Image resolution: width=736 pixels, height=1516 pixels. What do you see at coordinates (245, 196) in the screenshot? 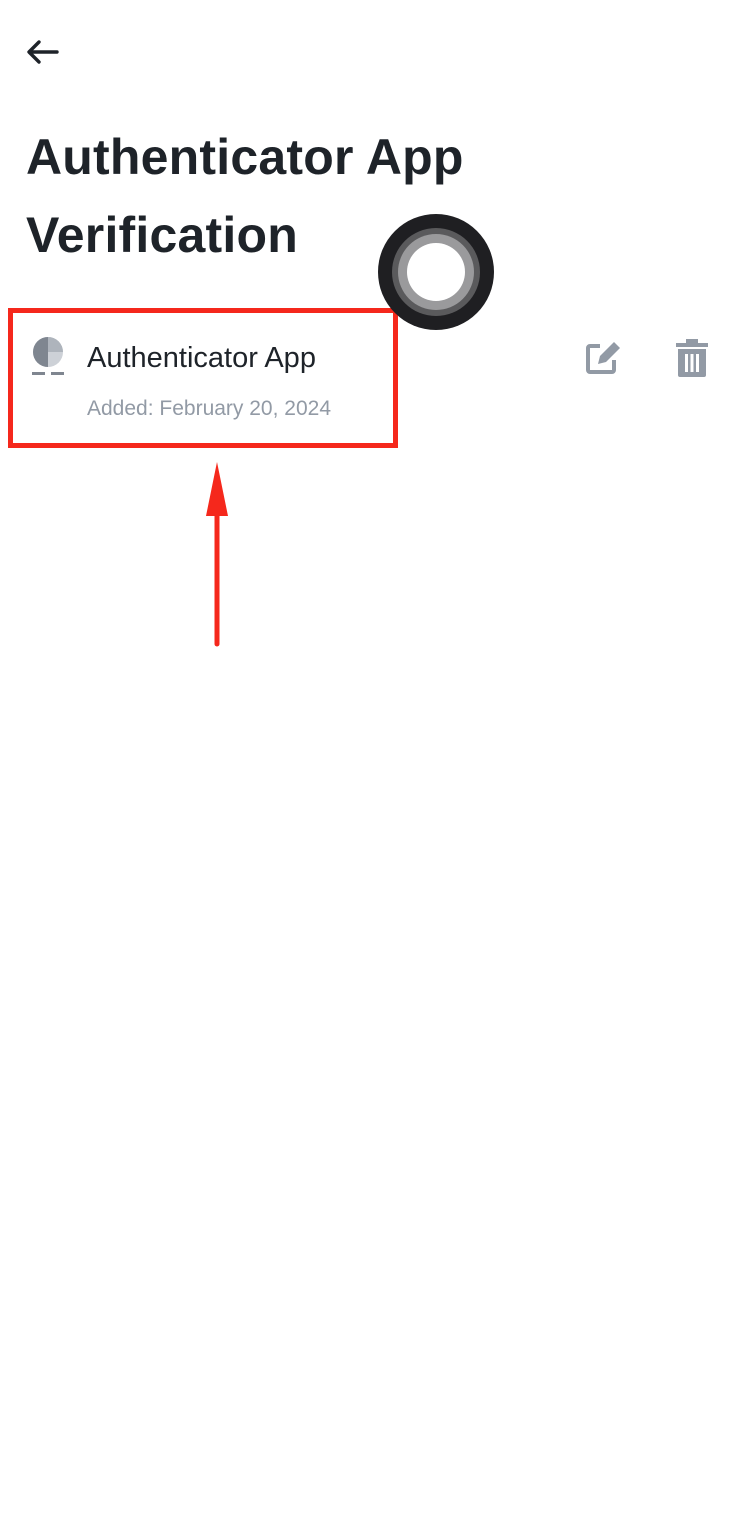
I see `page-title: Authenticator App Verification` at bounding box center [245, 196].